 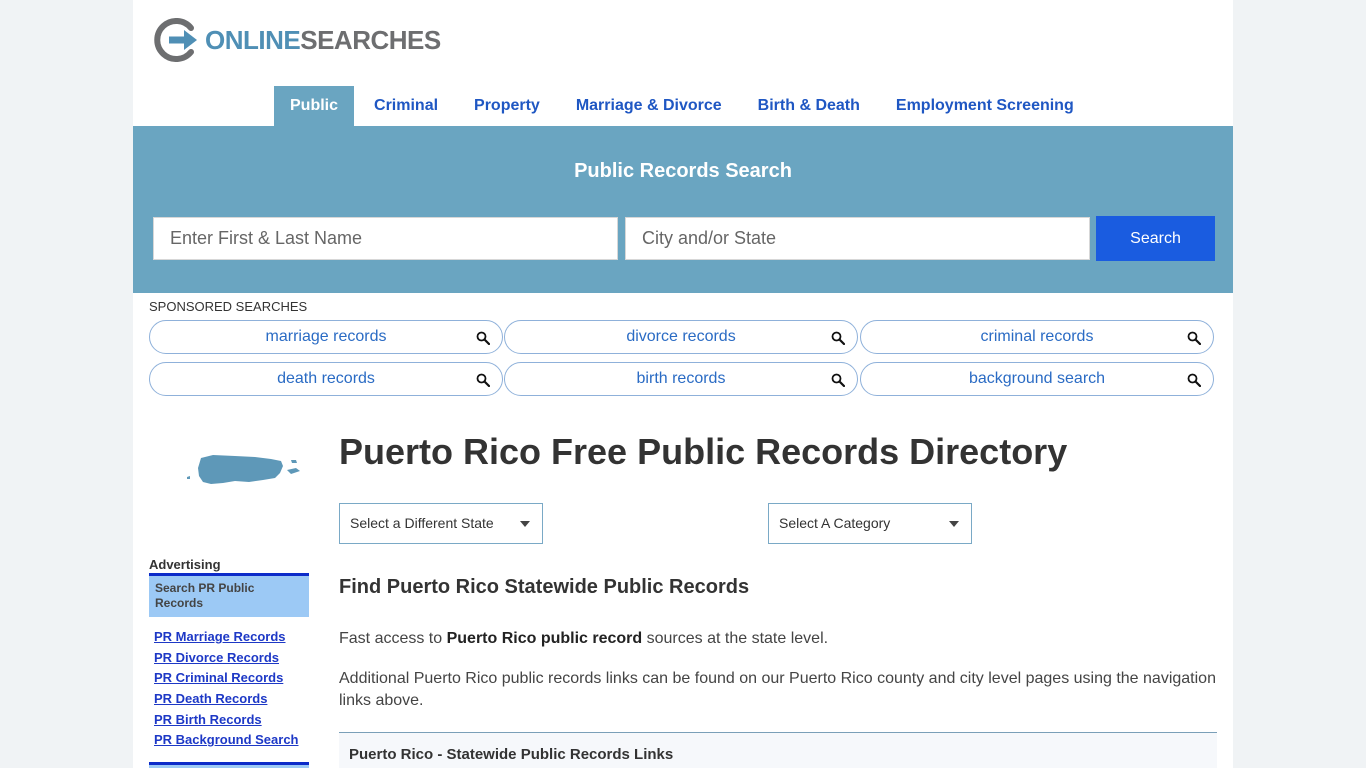 What do you see at coordinates (226, 659) in the screenshot?
I see `sidebar-link-divorce-records: PR Divorce Records` at bounding box center [226, 659].